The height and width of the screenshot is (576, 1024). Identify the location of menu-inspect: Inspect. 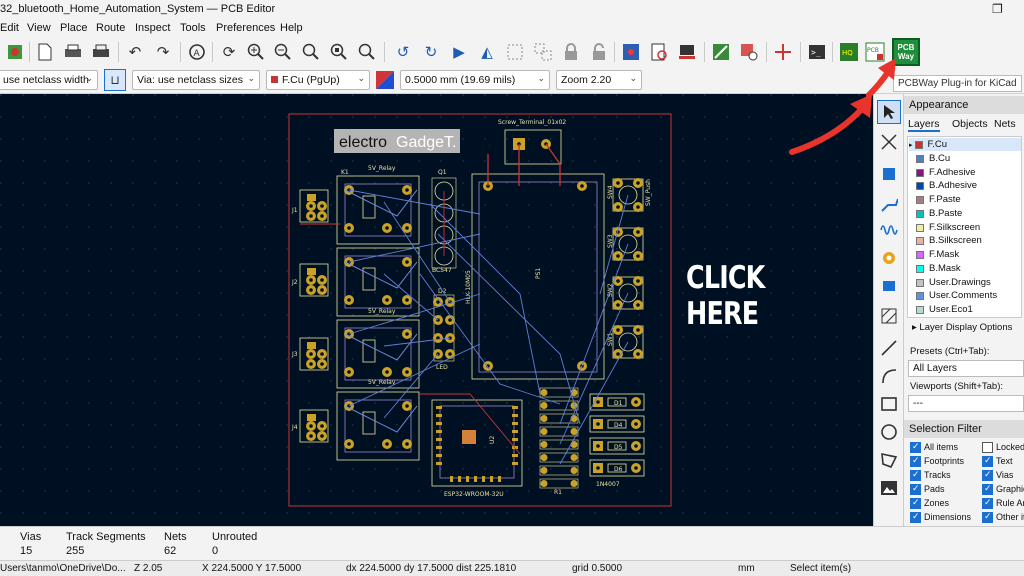
(152, 28).